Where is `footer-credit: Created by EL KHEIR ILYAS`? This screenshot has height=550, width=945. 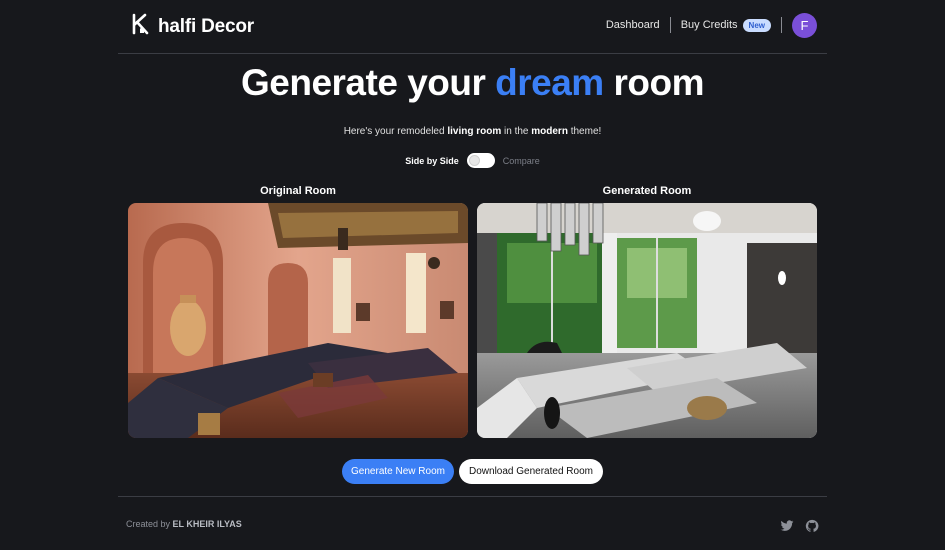 footer-credit: Created by EL KHEIR ILYAS is located at coordinates (184, 524).